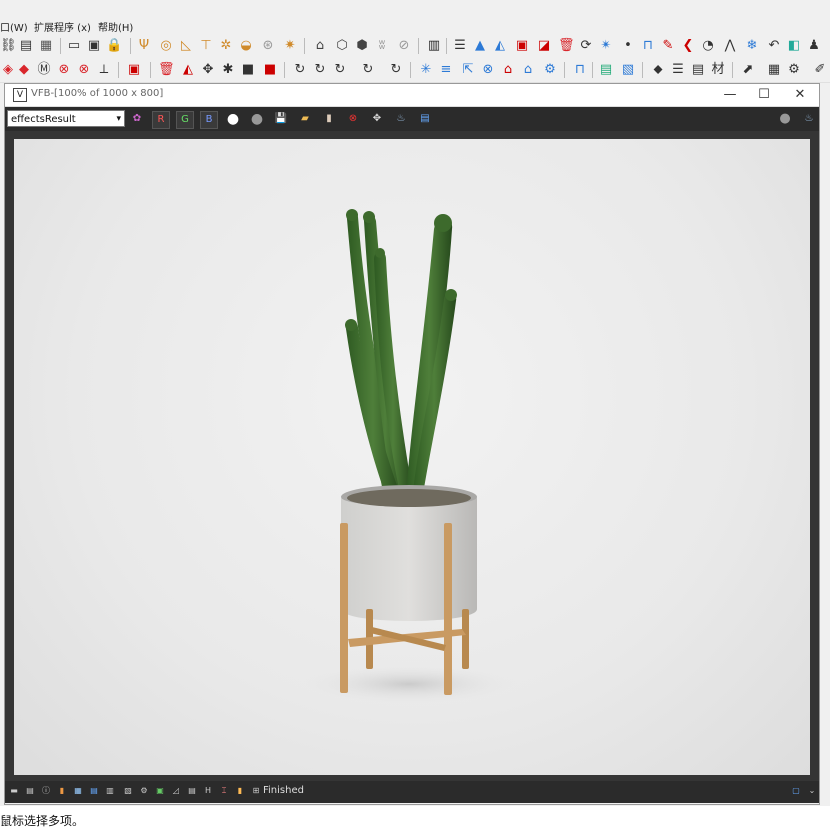  Describe the element at coordinates (812, 791) in the screenshot. I see `chevron-down-double-icon: ⌄` at that location.